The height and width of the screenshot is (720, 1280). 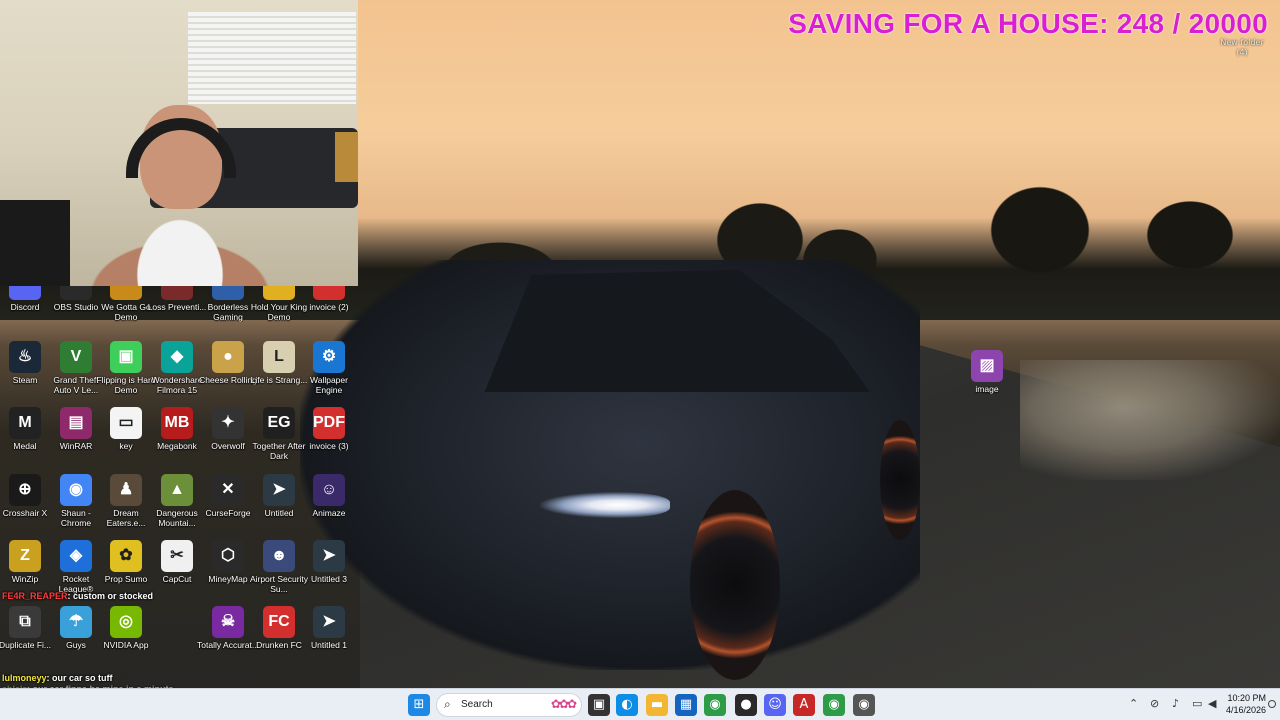 I want to click on desktop-icon-label: Animaze, so click(x=329, y=513).